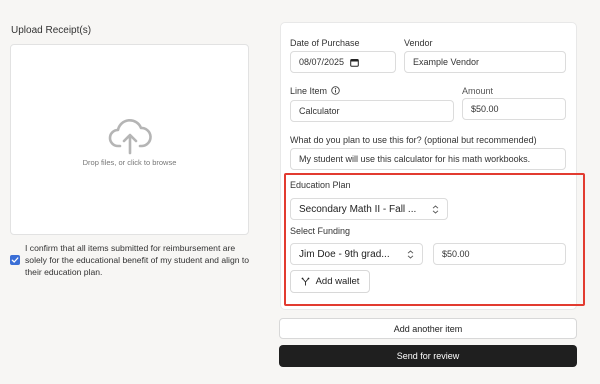 Image resolution: width=600 pixels, height=384 pixels. I want to click on line-item-label-text: Line Item, so click(309, 91).